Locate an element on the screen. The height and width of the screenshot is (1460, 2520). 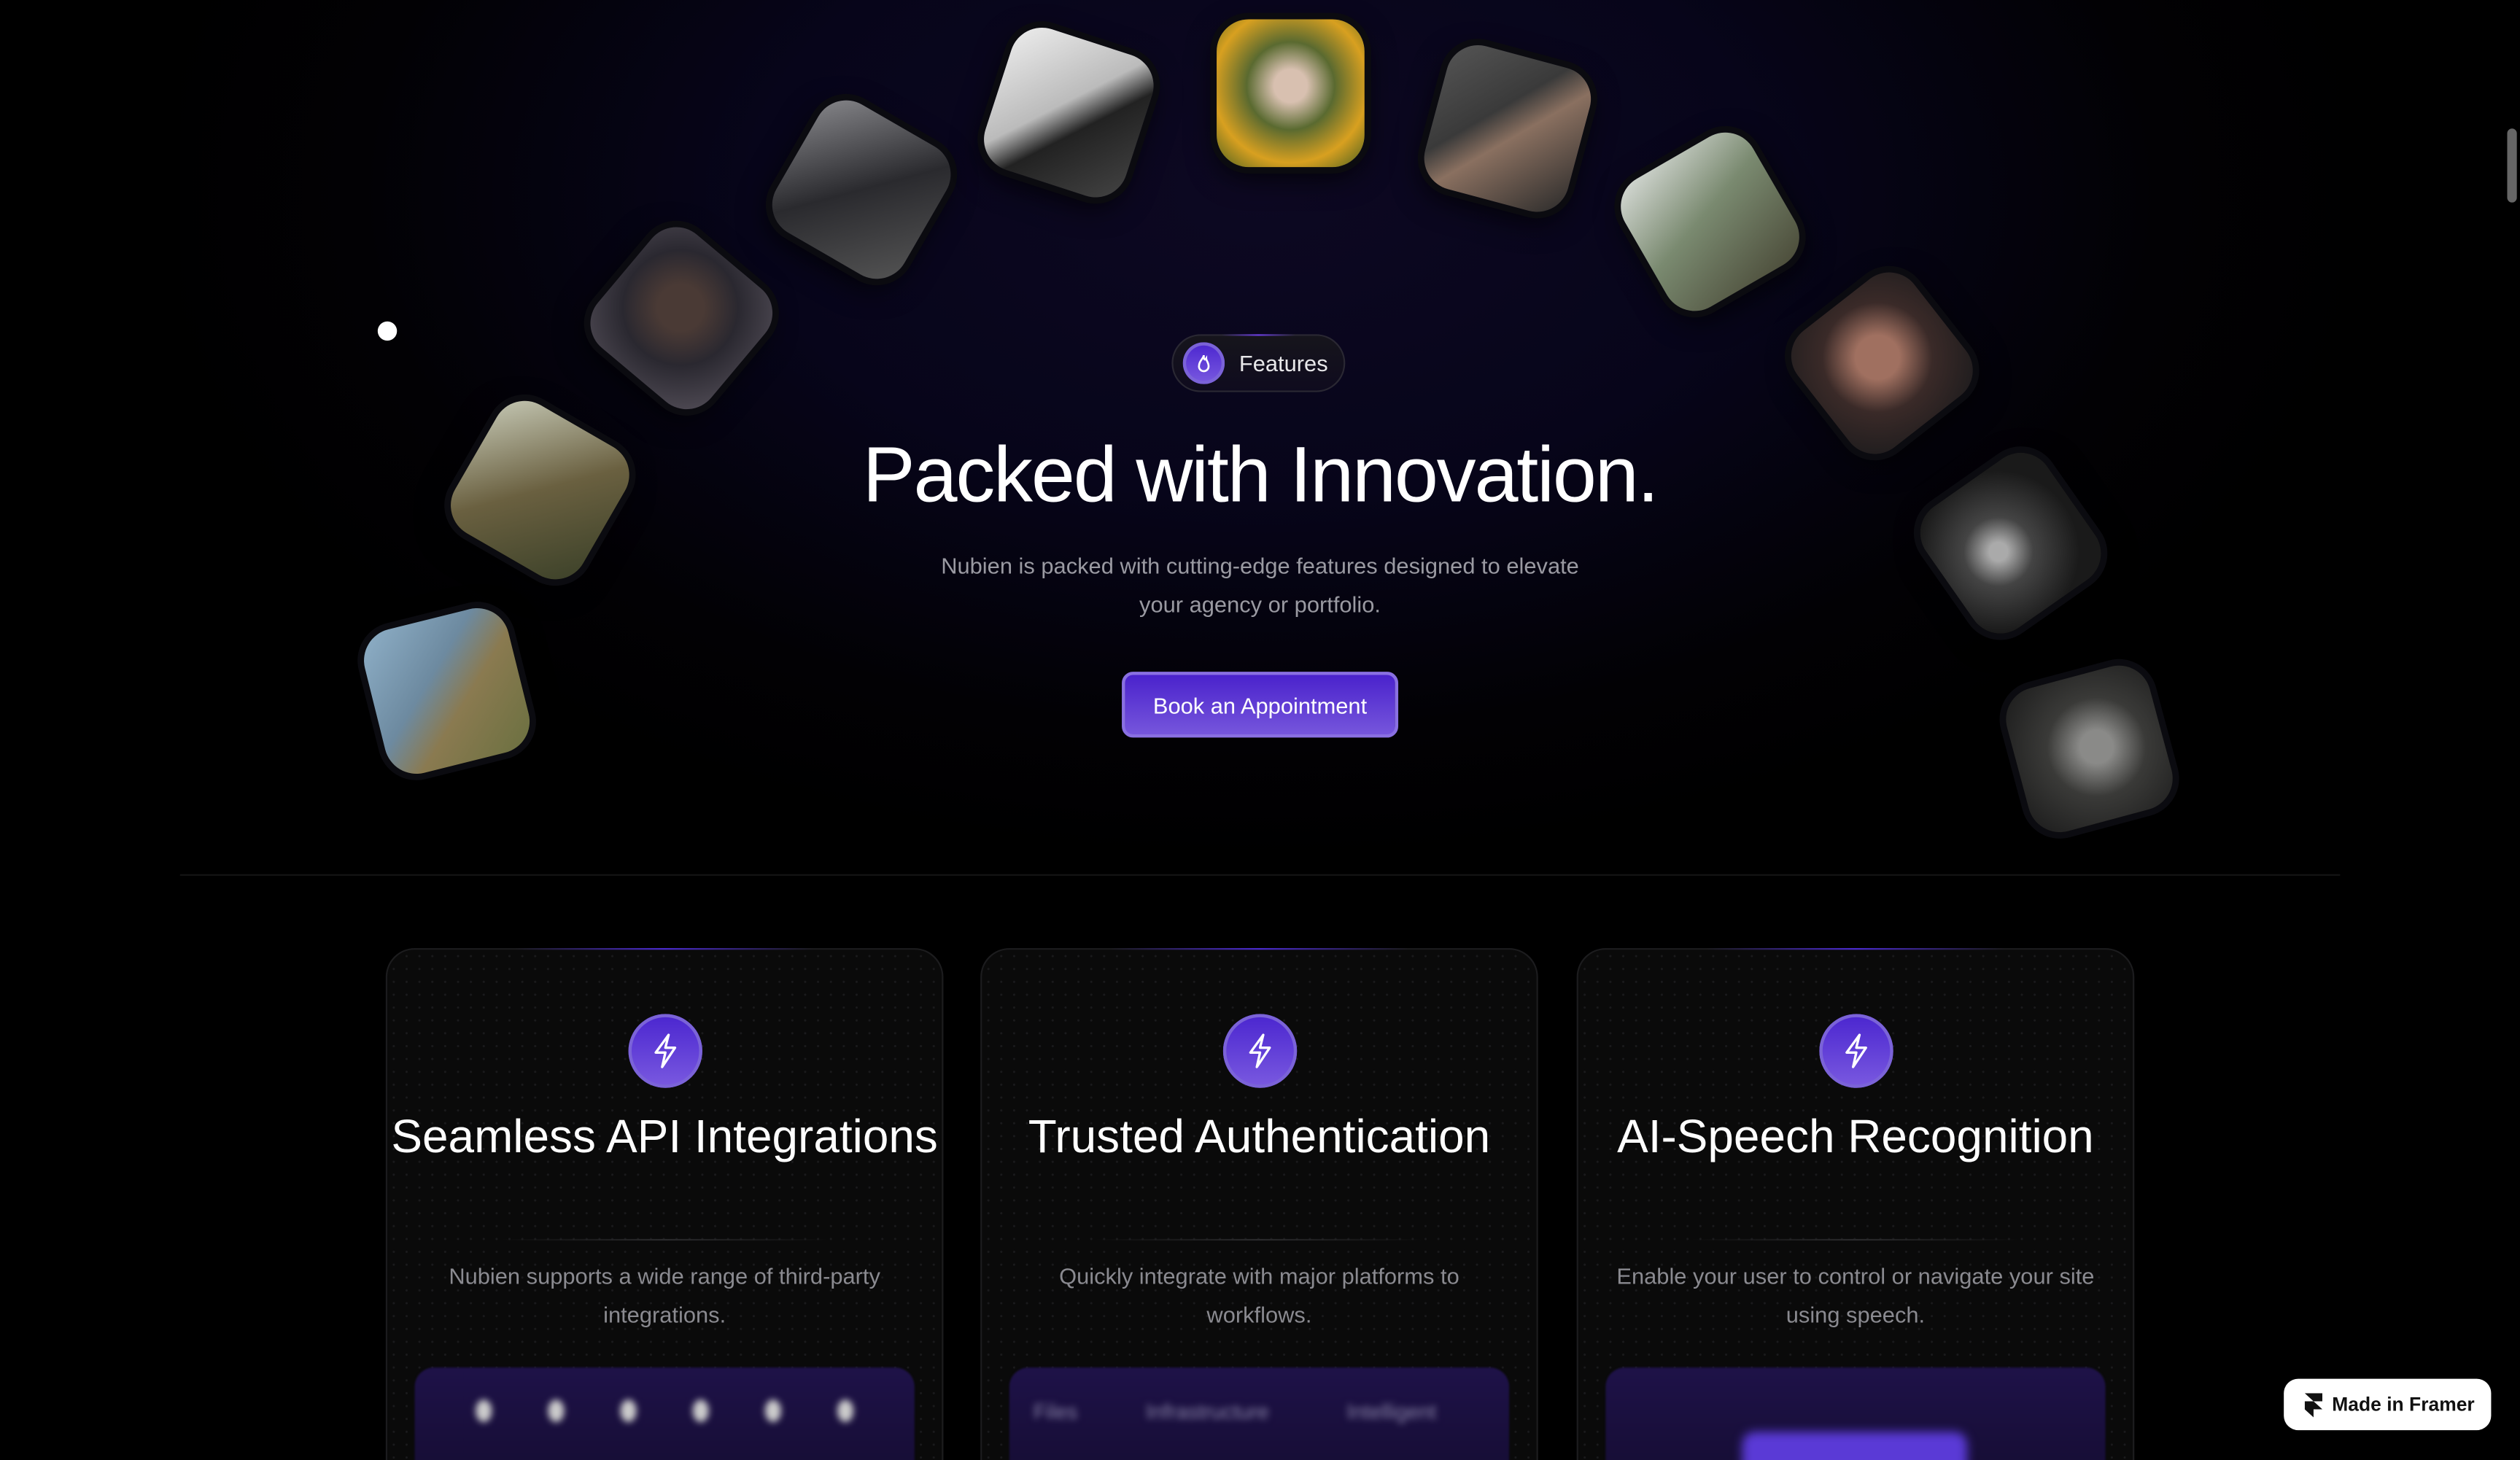
cursor-dot is located at coordinates (387, 331).